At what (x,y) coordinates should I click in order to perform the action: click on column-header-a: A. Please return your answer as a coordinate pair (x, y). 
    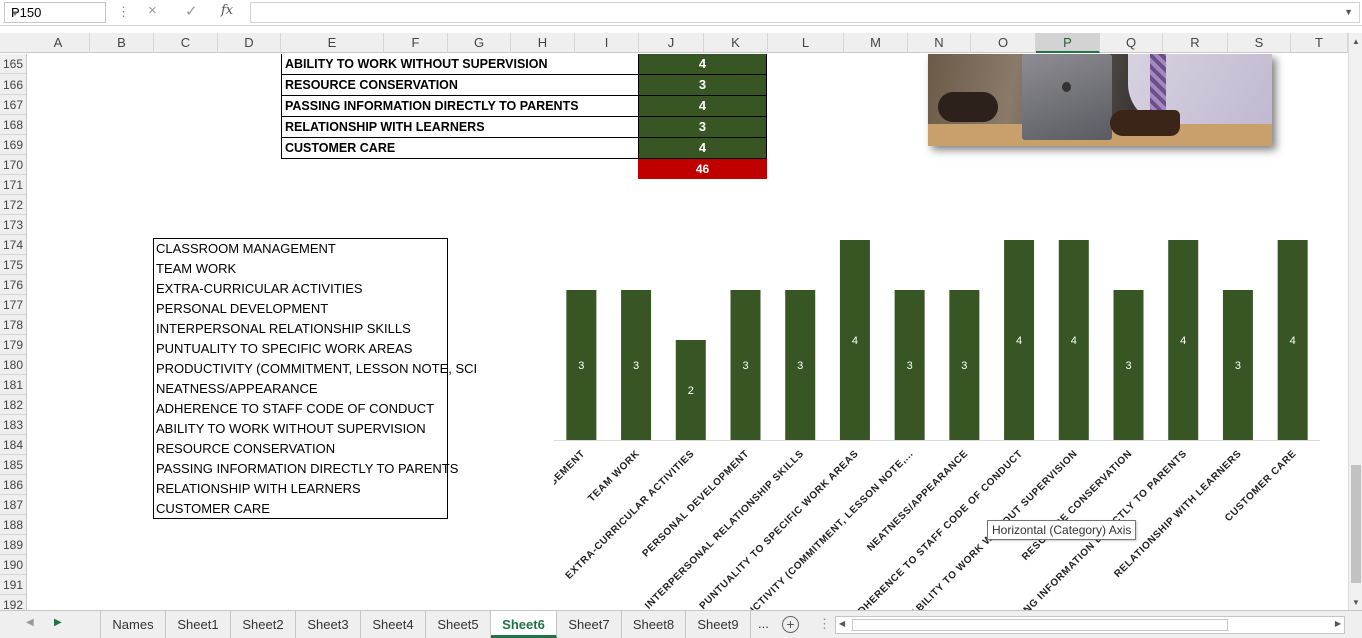
    Looking at the image, I should click on (58, 43).